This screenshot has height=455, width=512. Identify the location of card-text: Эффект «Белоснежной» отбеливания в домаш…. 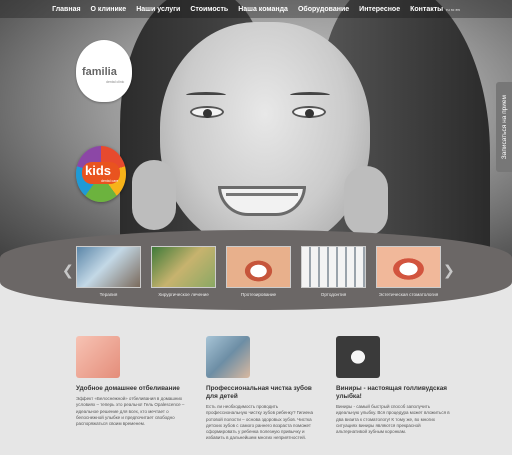
(130, 411).